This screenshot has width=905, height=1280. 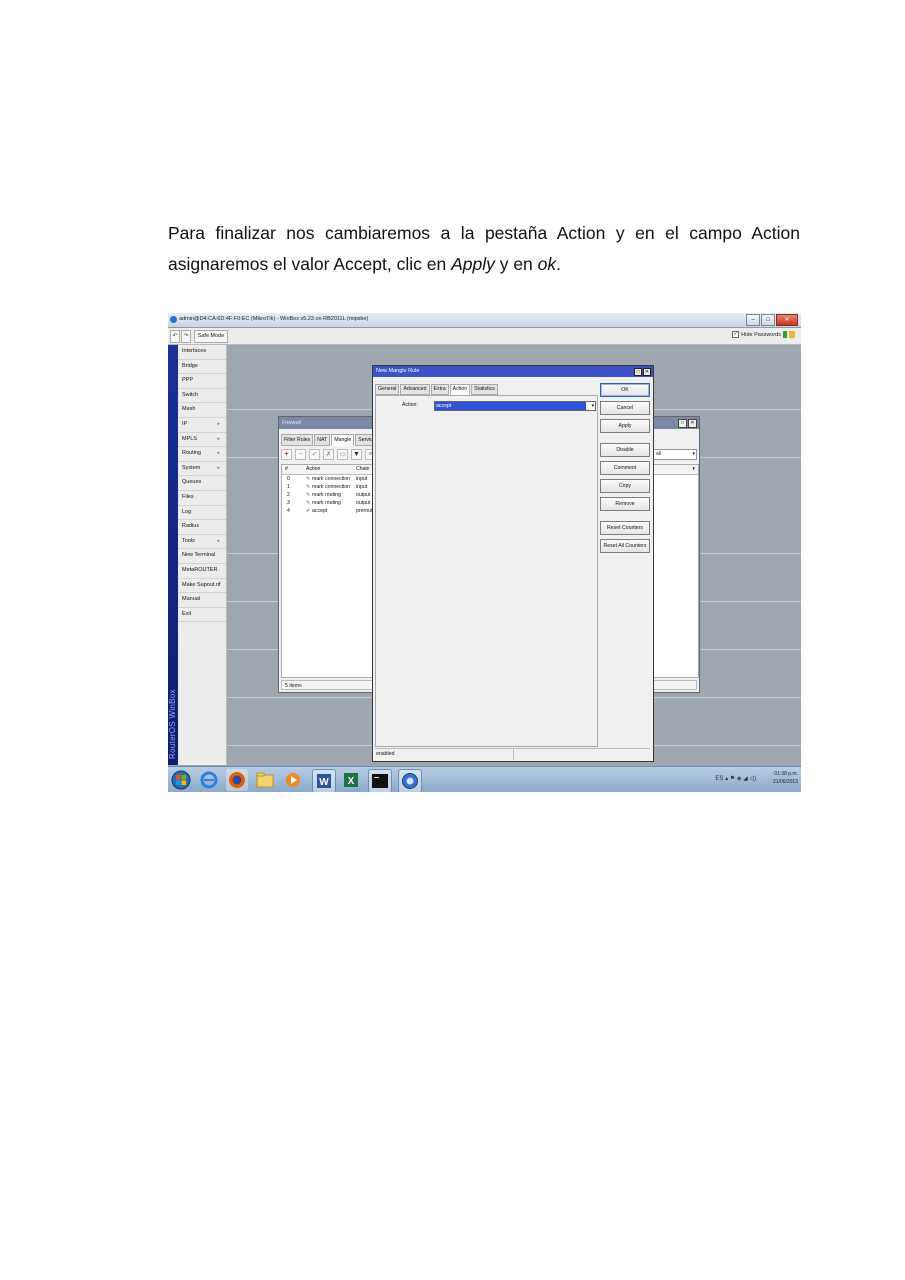 What do you see at coordinates (439, 389) in the screenshot?
I see `tab-extra: Extra` at bounding box center [439, 389].